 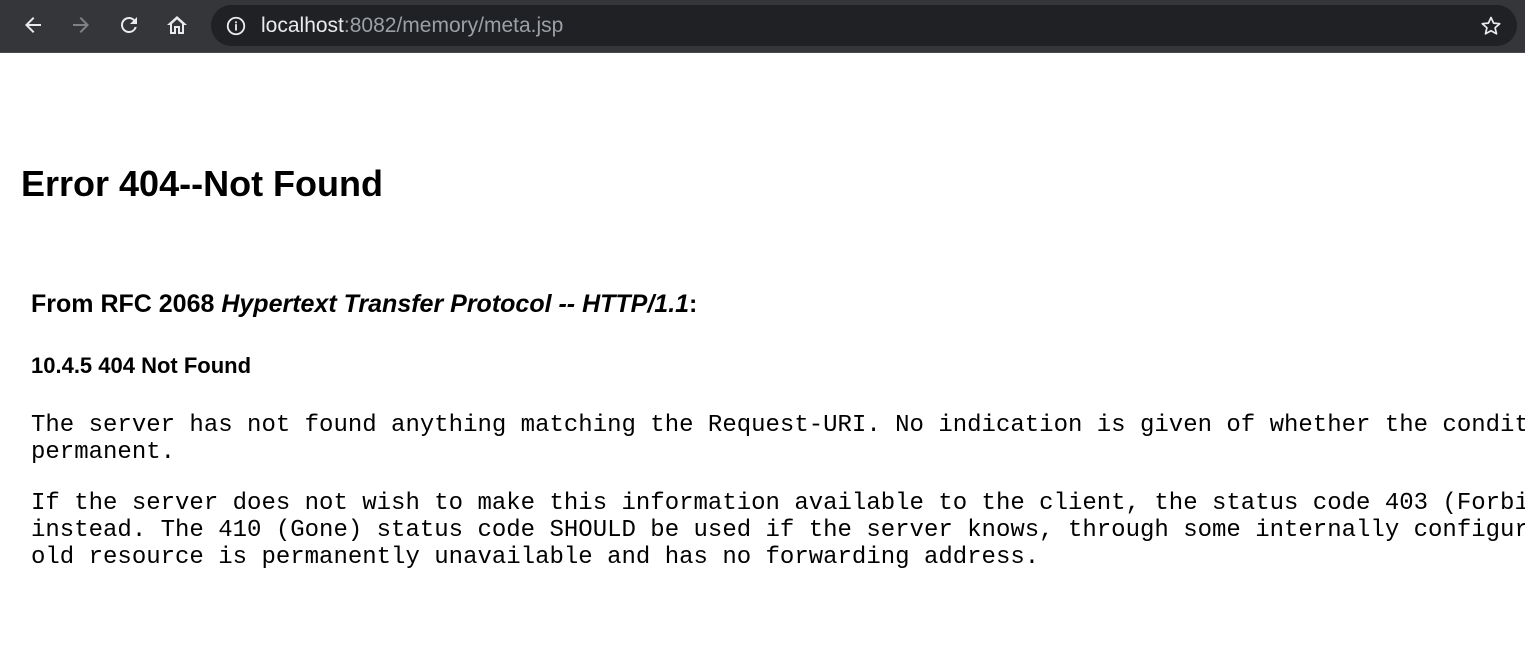 I want to click on home-icon, so click(x=177, y=25).